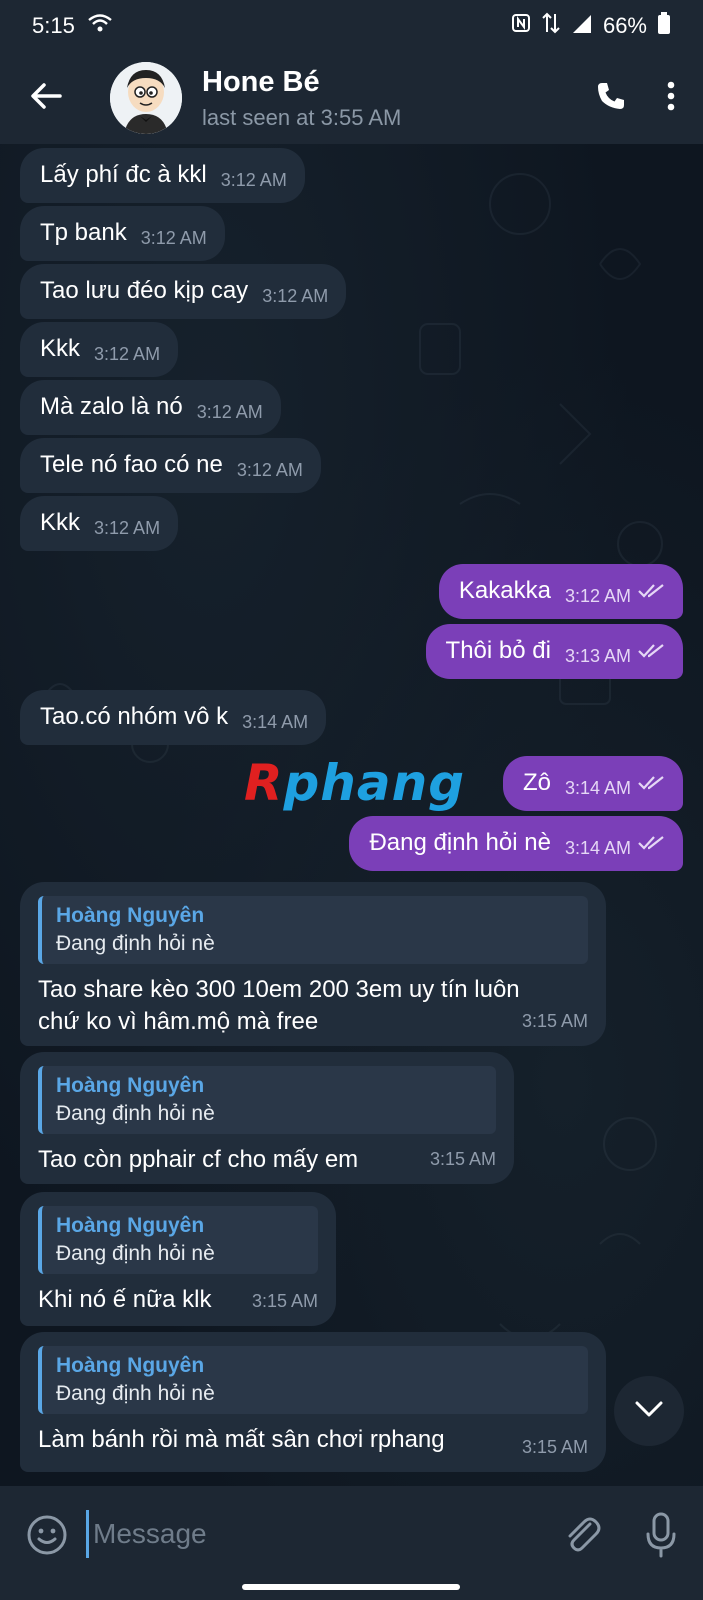  I want to click on message-bubble-incoming: Tp bank 3:12 AM, so click(122, 233).